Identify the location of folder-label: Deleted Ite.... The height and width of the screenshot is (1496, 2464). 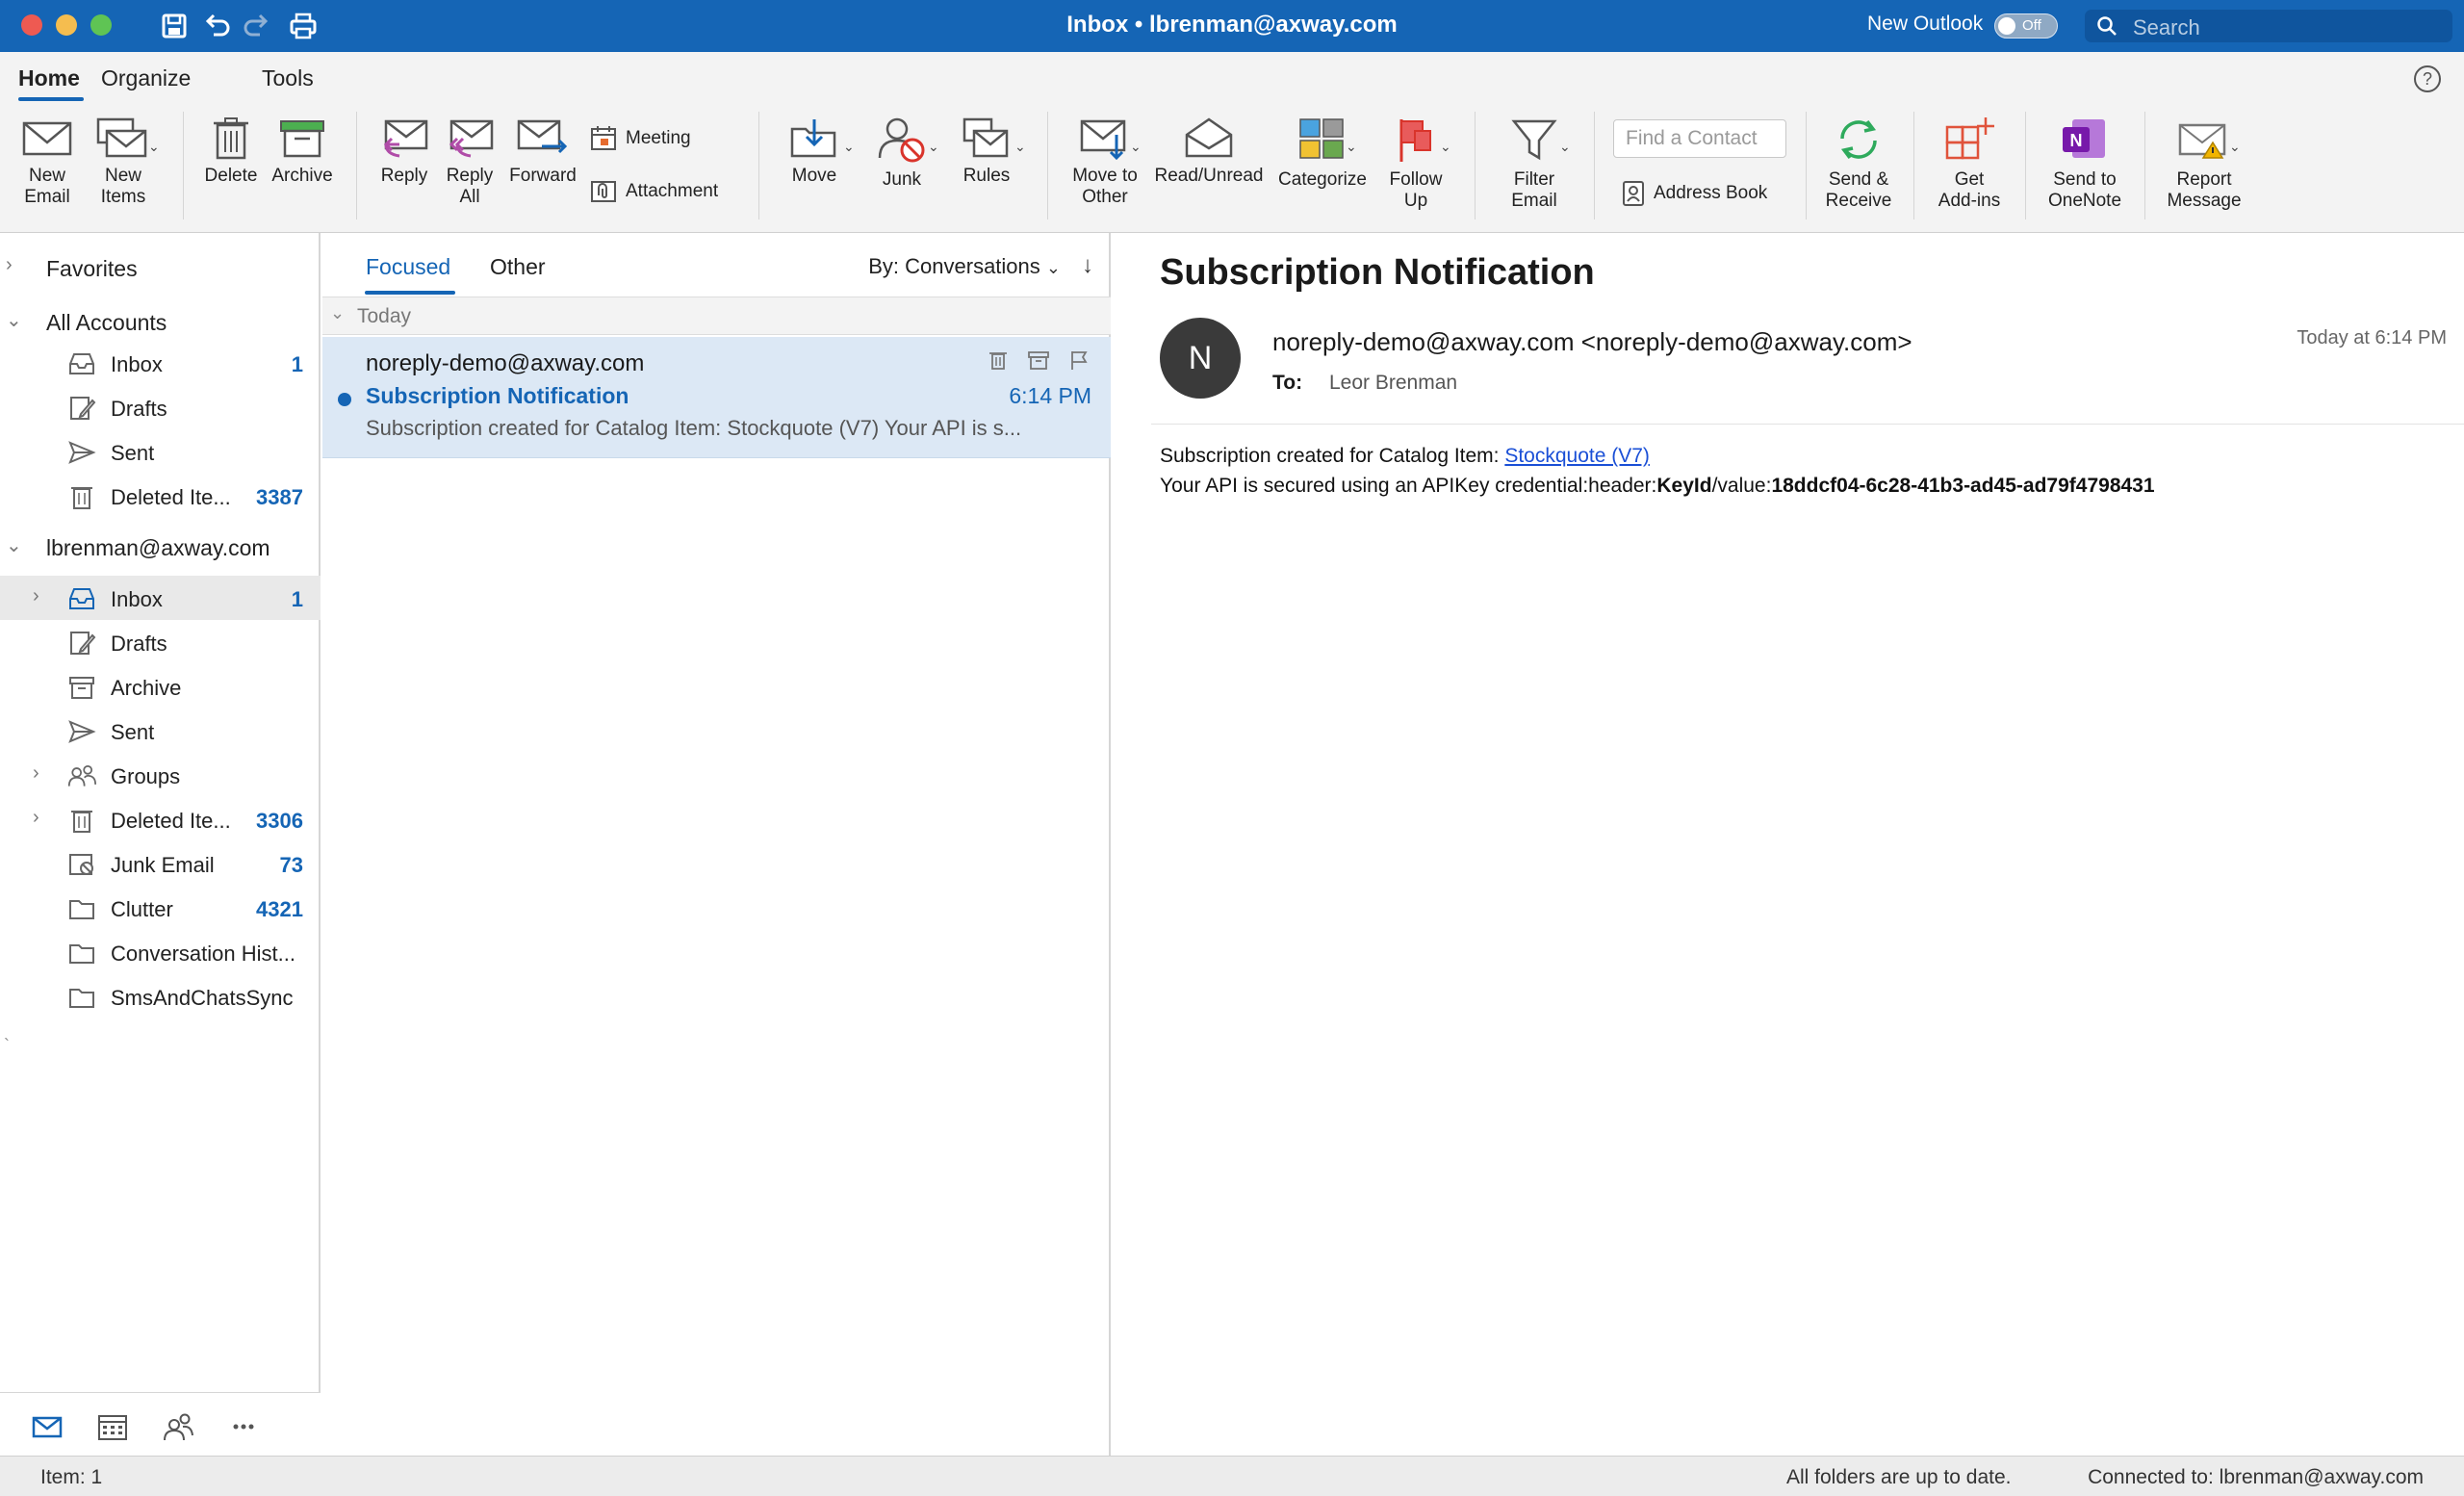
(171, 821).